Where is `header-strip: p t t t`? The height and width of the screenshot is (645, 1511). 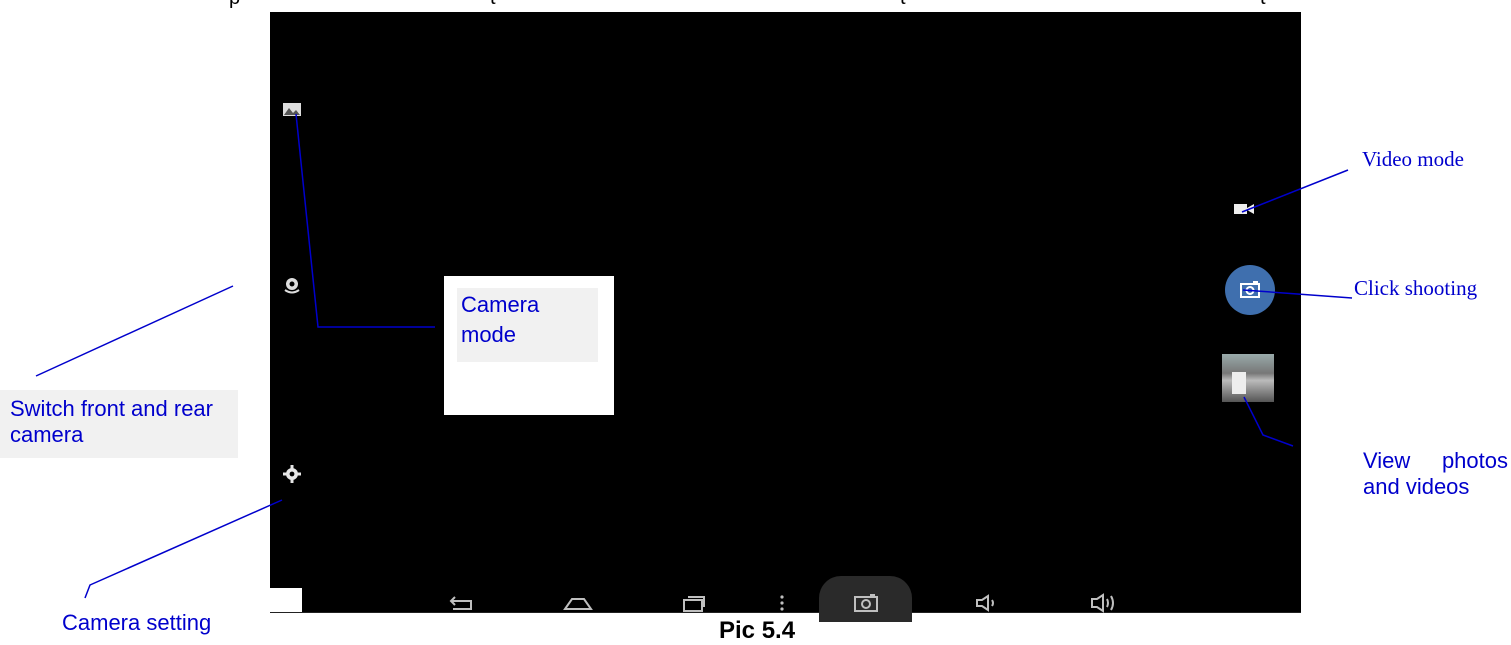
header-strip: p t t t is located at coordinates (755, 6).